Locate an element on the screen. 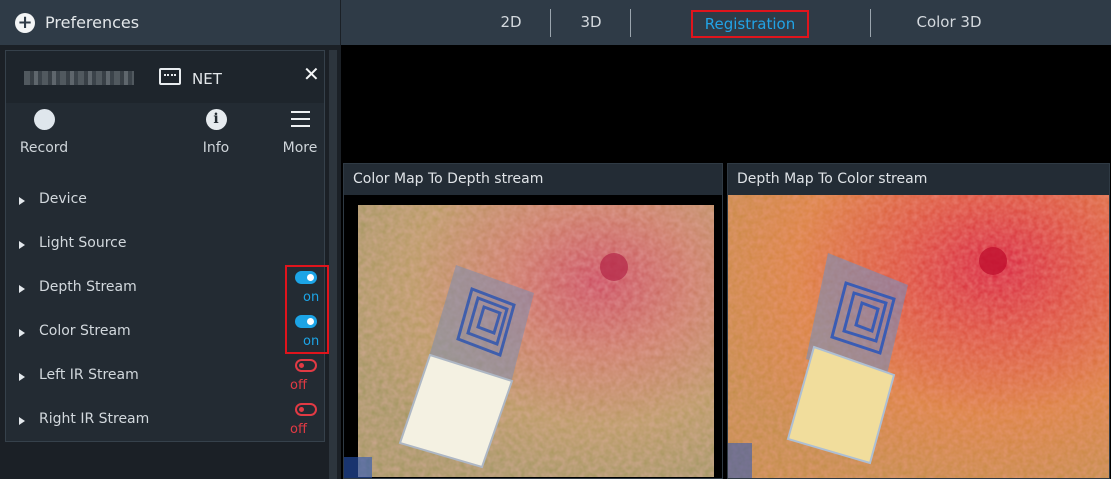 This screenshot has width=1111, height=479. tab-3d: 3D is located at coordinates (591, 24).